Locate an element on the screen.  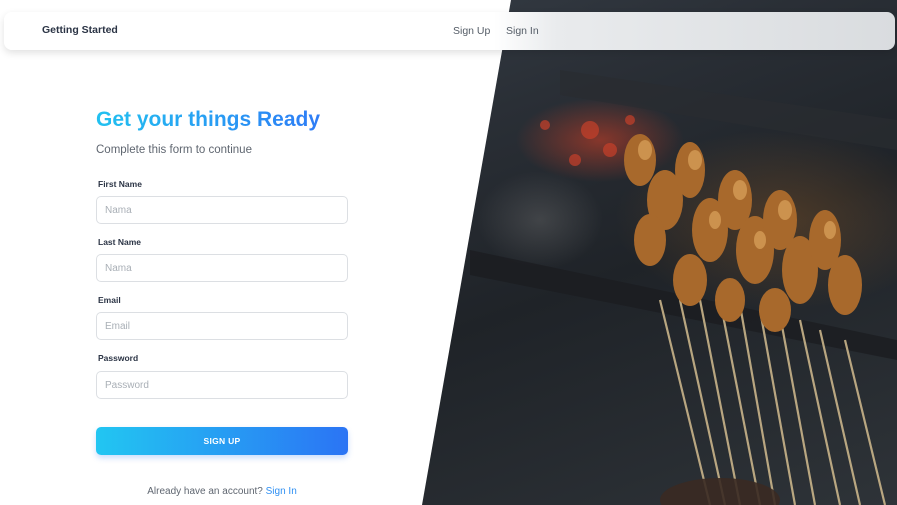
last-name-field is located at coordinates (222, 268).